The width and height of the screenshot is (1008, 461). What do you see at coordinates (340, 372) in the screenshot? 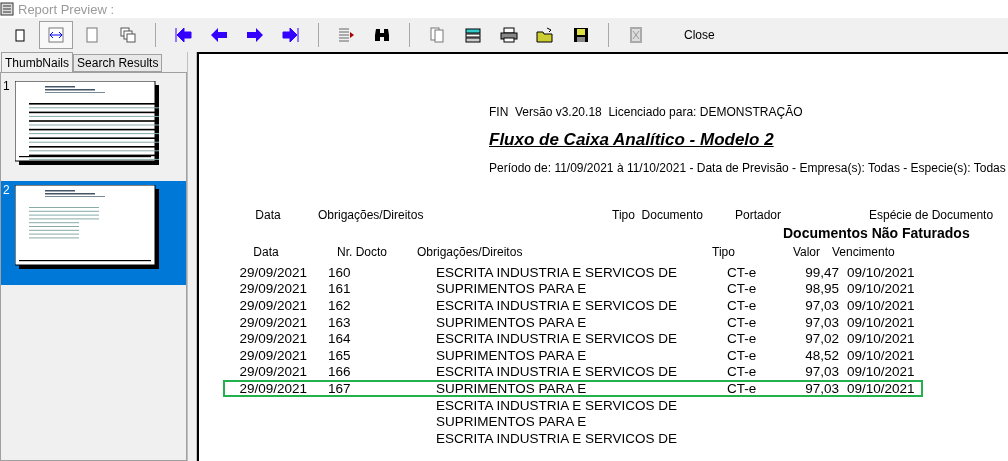
I see `table-cell-text: 166` at bounding box center [340, 372].